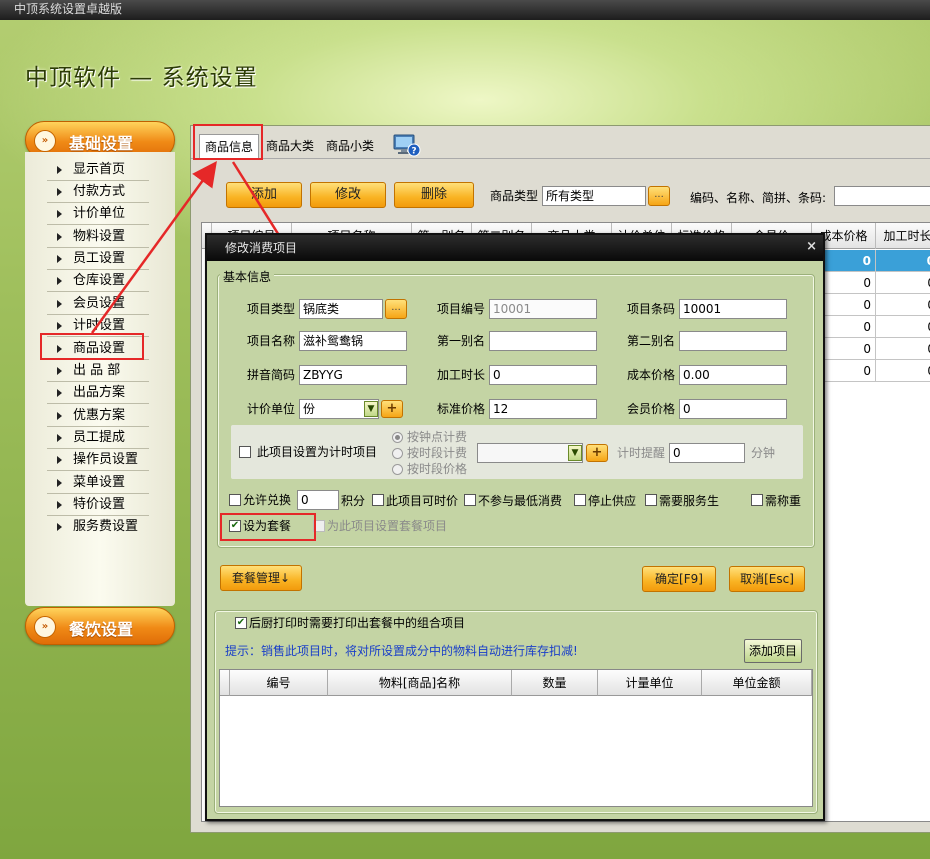 This screenshot has height=859, width=930. What do you see at coordinates (555, 683) in the screenshot?
I see `combo-header-col: 数量` at bounding box center [555, 683].